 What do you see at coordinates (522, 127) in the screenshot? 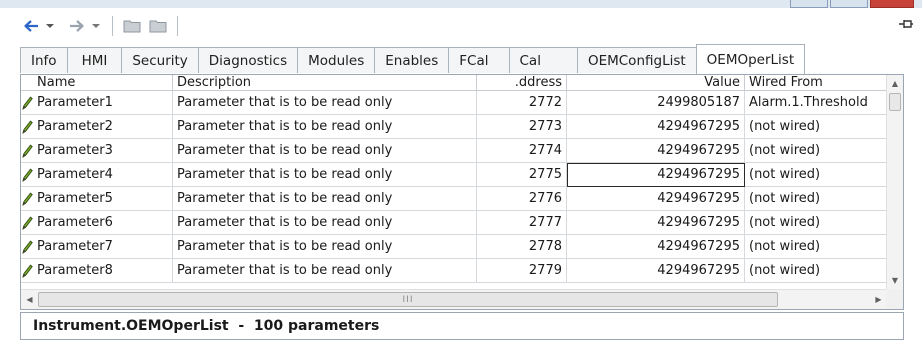
I see `cell-address: 2773` at bounding box center [522, 127].